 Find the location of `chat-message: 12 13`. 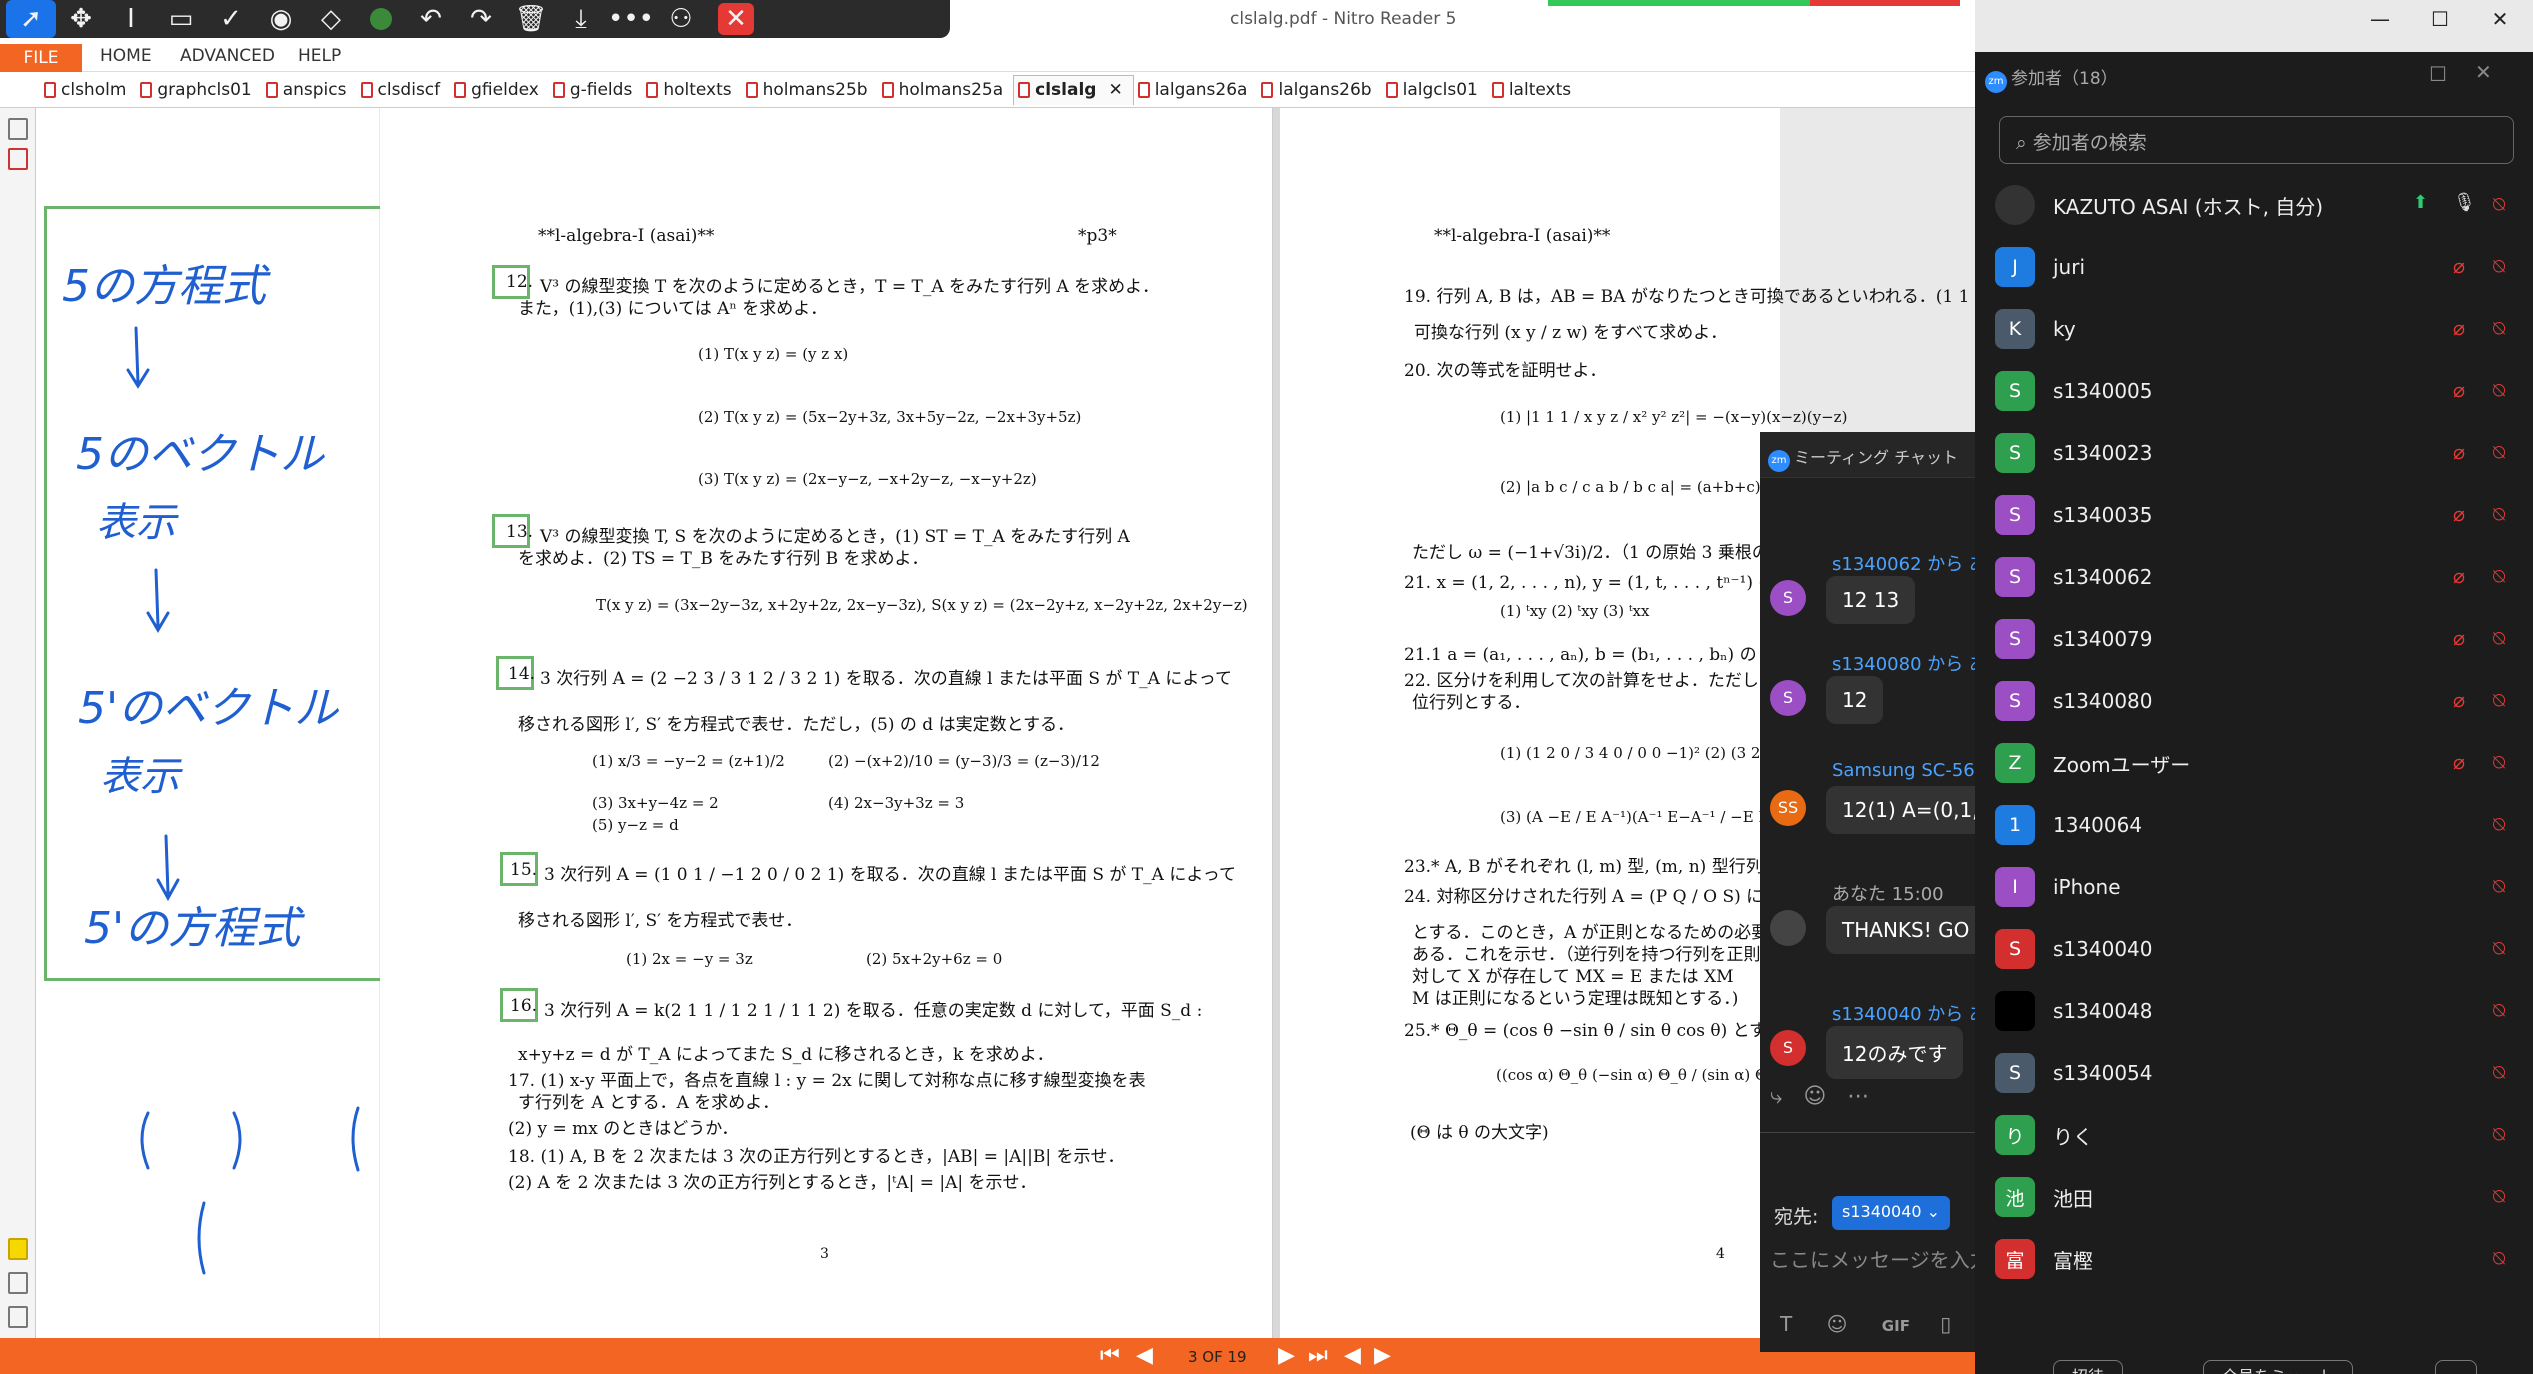

chat-message: 12 13 is located at coordinates (1871, 600).